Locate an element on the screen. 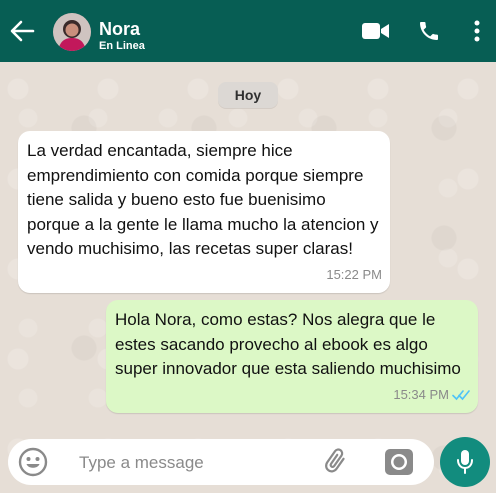 This screenshot has height=493, width=496. video-call-button is located at coordinates (376, 31).